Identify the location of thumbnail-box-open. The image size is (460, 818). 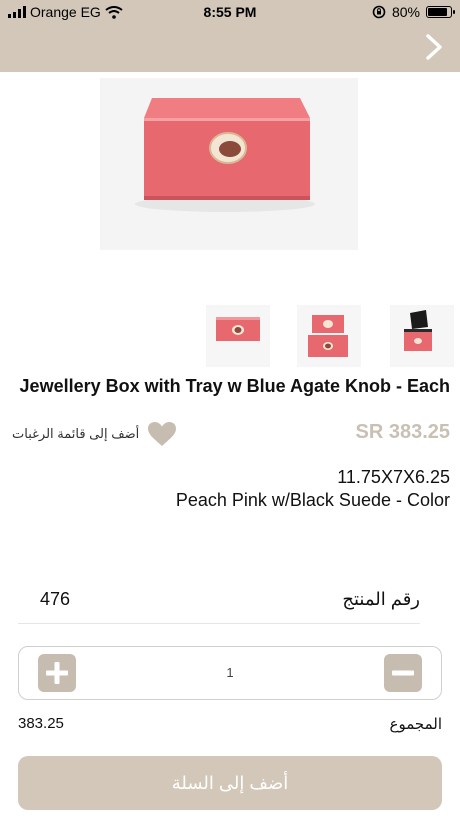
(422, 336).